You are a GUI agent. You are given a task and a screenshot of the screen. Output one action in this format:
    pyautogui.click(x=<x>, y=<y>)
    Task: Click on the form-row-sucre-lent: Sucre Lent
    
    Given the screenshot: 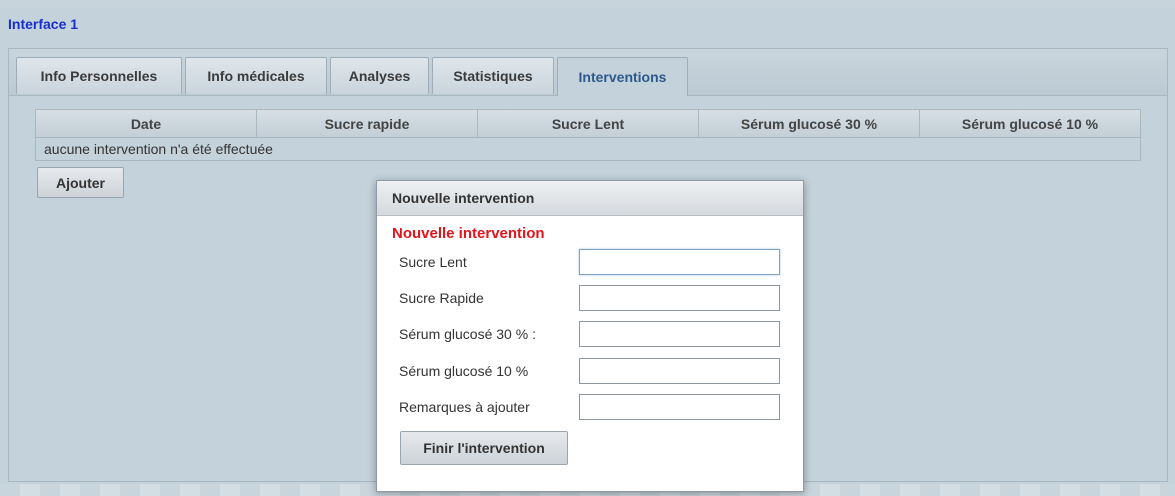 What is the action you would take?
    pyautogui.click(x=592, y=263)
    